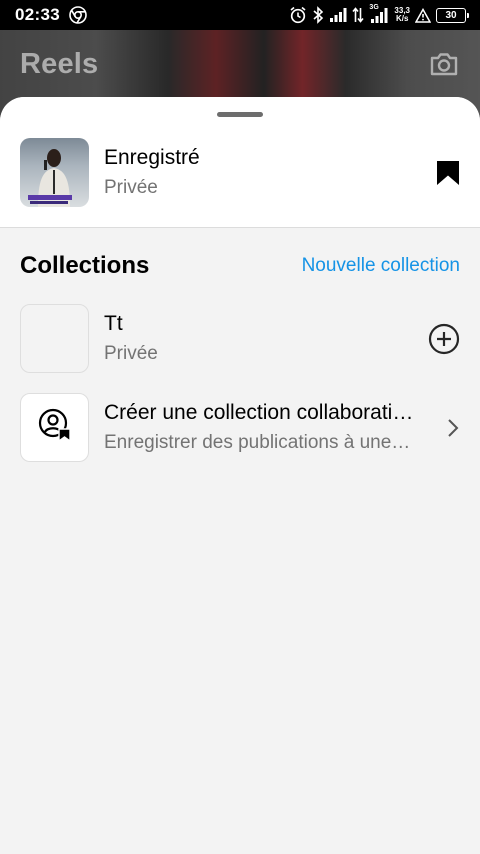  I want to click on collection-item: Tt Privée, so click(240, 338).